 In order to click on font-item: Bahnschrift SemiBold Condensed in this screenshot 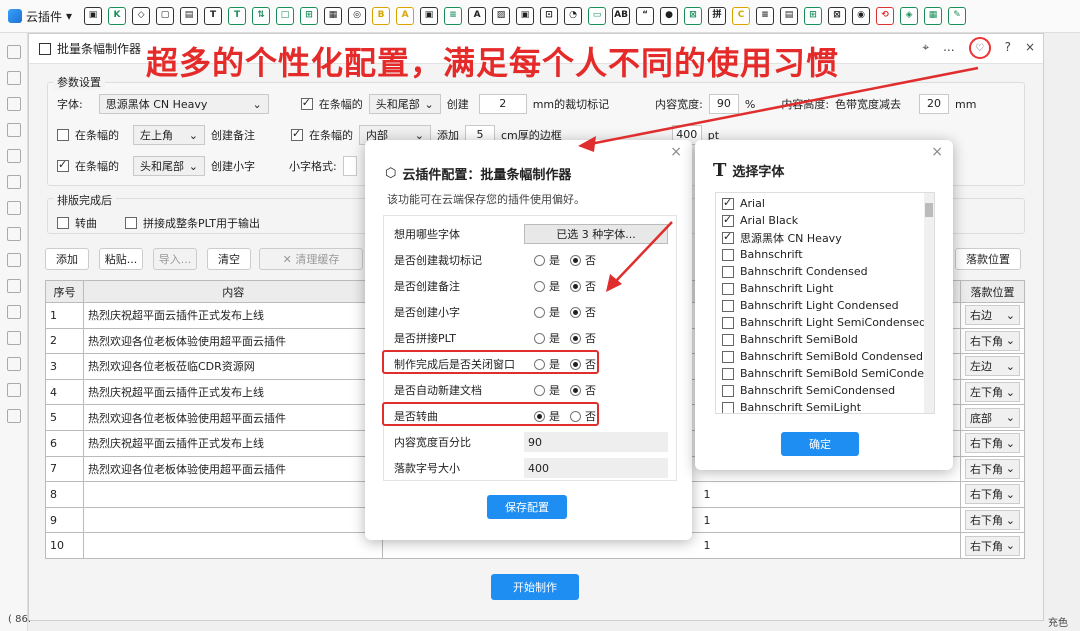, I will do `click(825, 356)`.